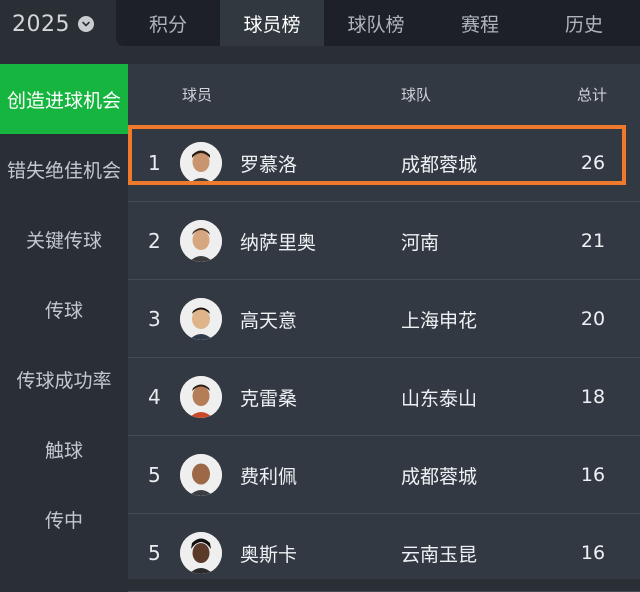  I want to click on tab-standings: 积分, so click(168, 23).